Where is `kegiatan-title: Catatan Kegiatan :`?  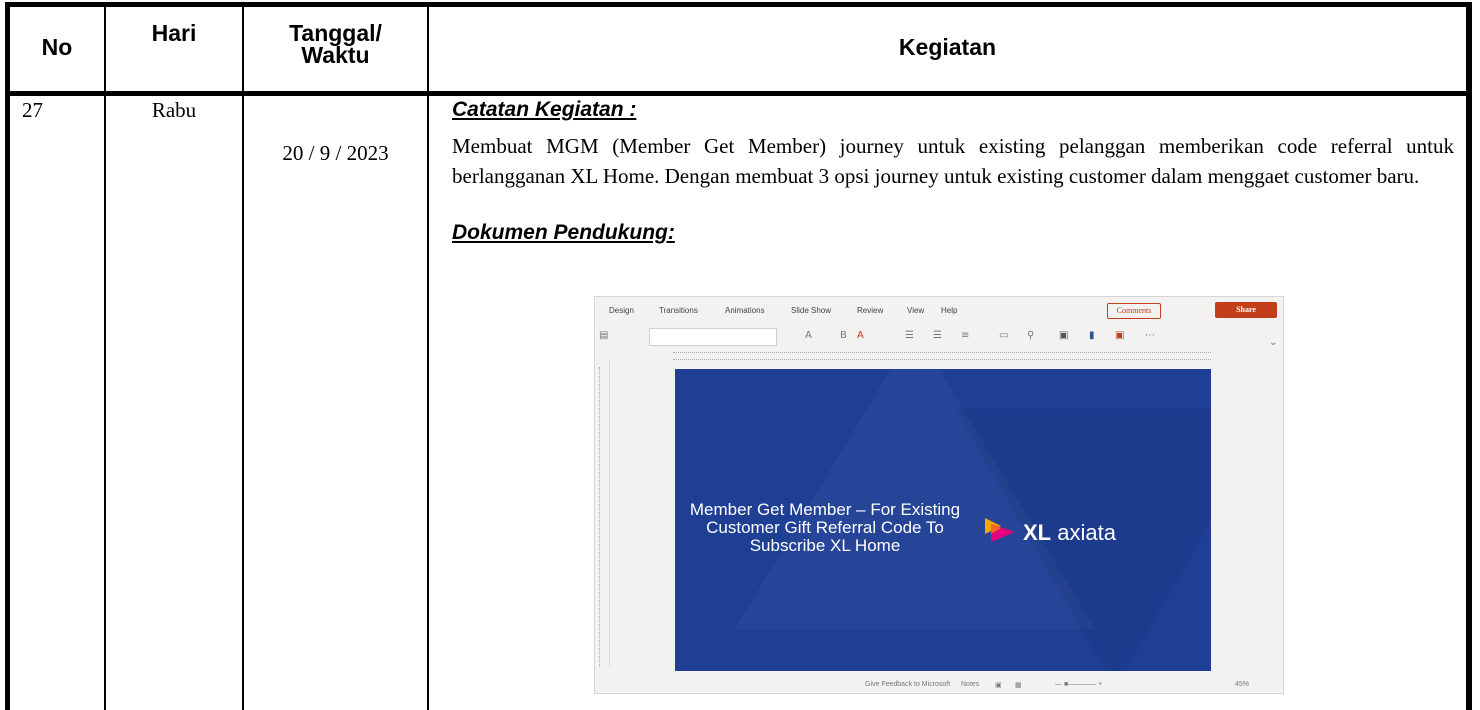 kegiatan-title: Catatan Kegiatan : is located at coordinates (544, 109).